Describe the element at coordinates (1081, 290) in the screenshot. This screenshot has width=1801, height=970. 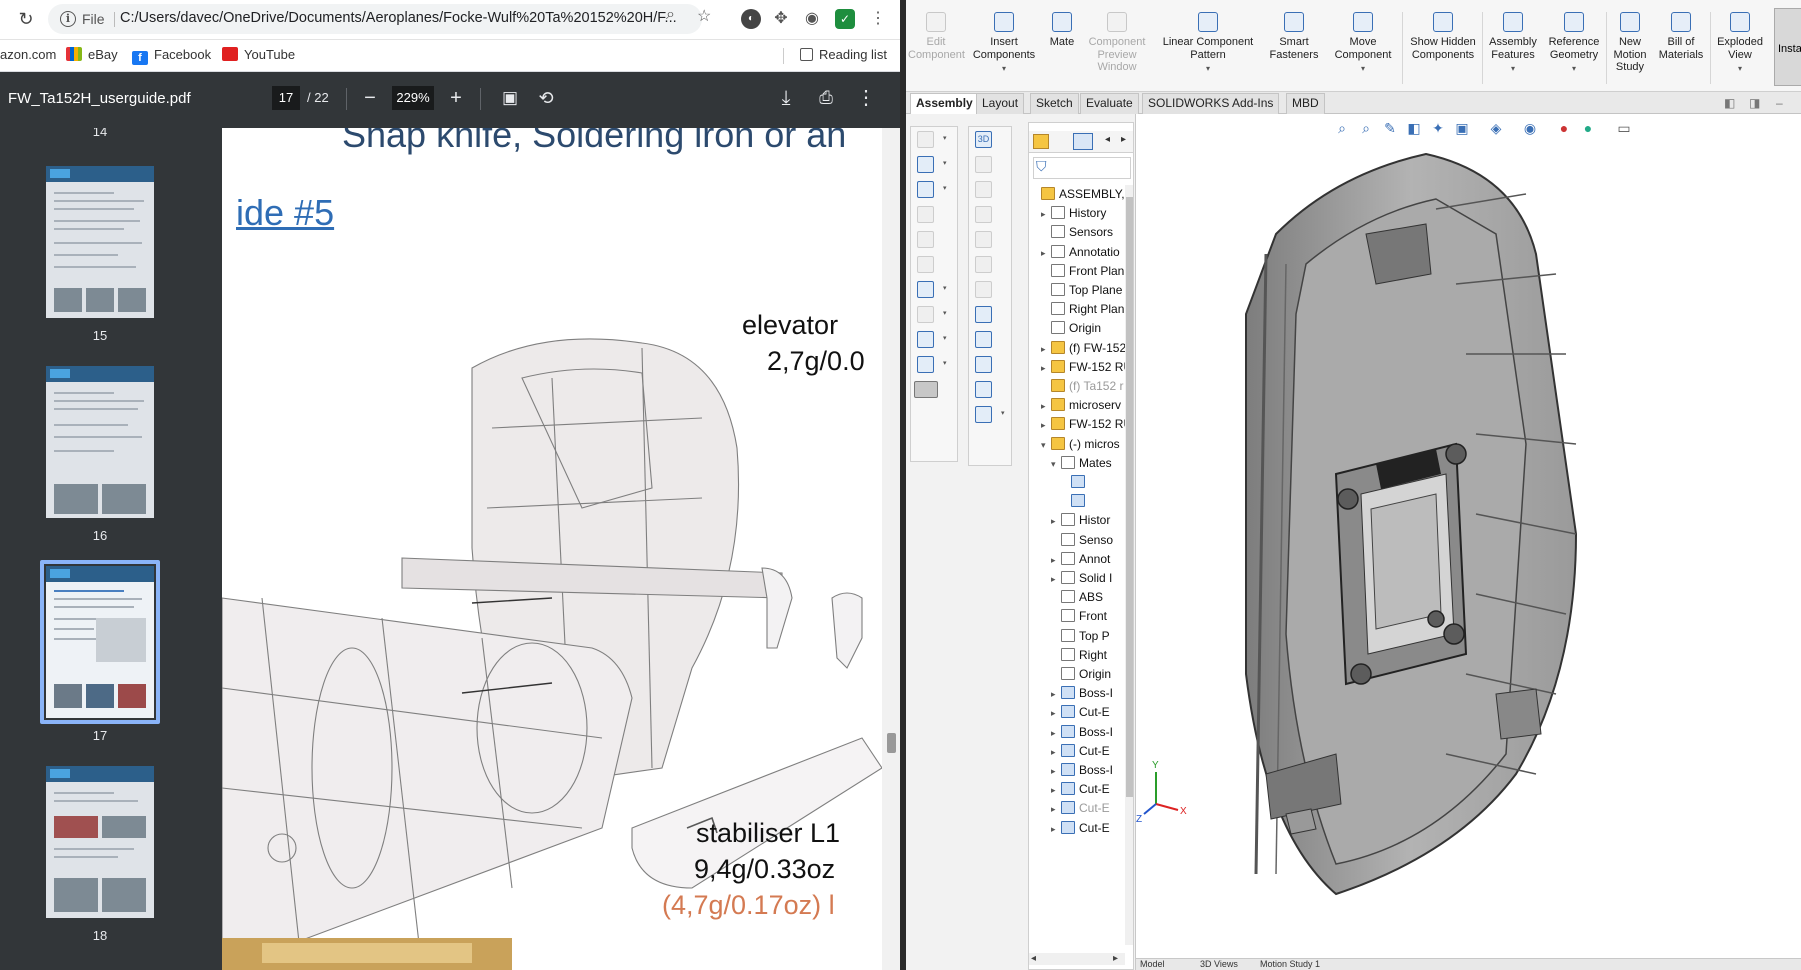
I see `tree-node: Top Plane` at that location.